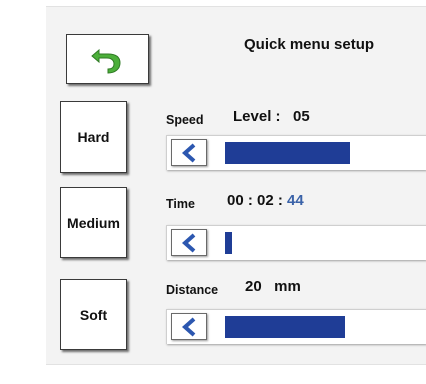  I want to click on preset-medium-label: Medium, so click(93, 222).